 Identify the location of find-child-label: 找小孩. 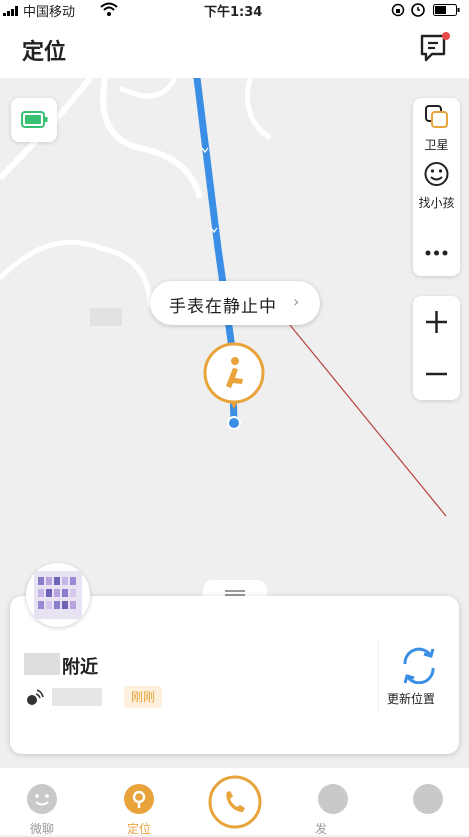
(436, 203).